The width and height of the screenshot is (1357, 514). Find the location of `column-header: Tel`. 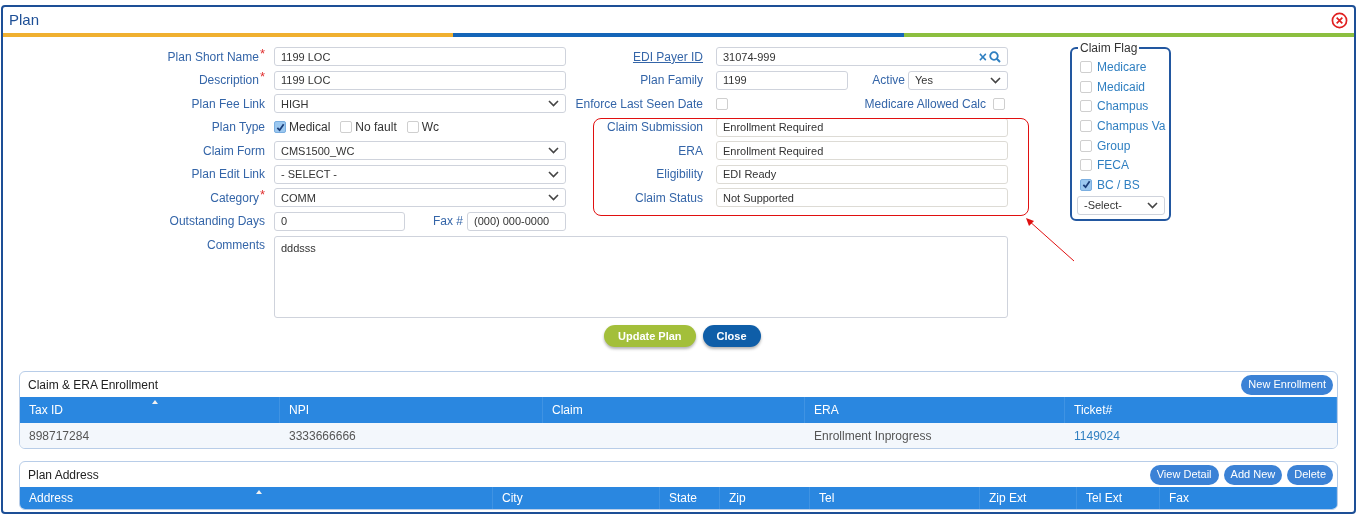

column-header: Tel is located at coordinates (827, 498).